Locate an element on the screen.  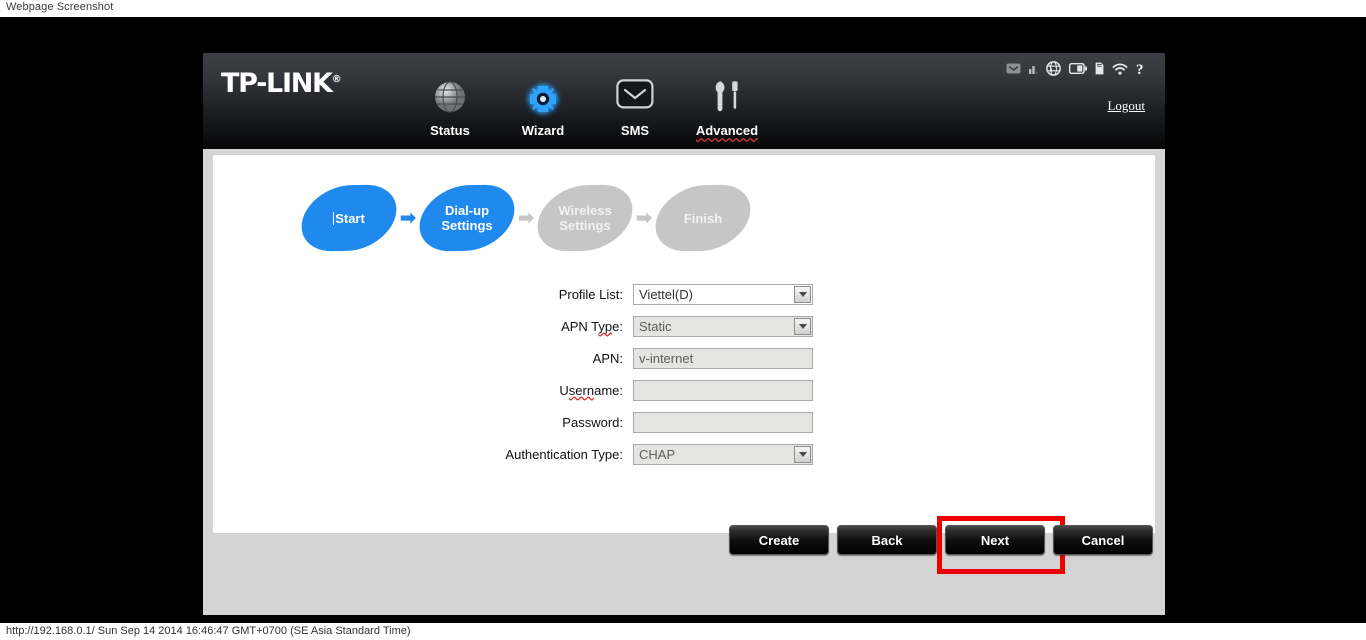
step-arrow-3: ➡ is located at coordinates (644, 218).